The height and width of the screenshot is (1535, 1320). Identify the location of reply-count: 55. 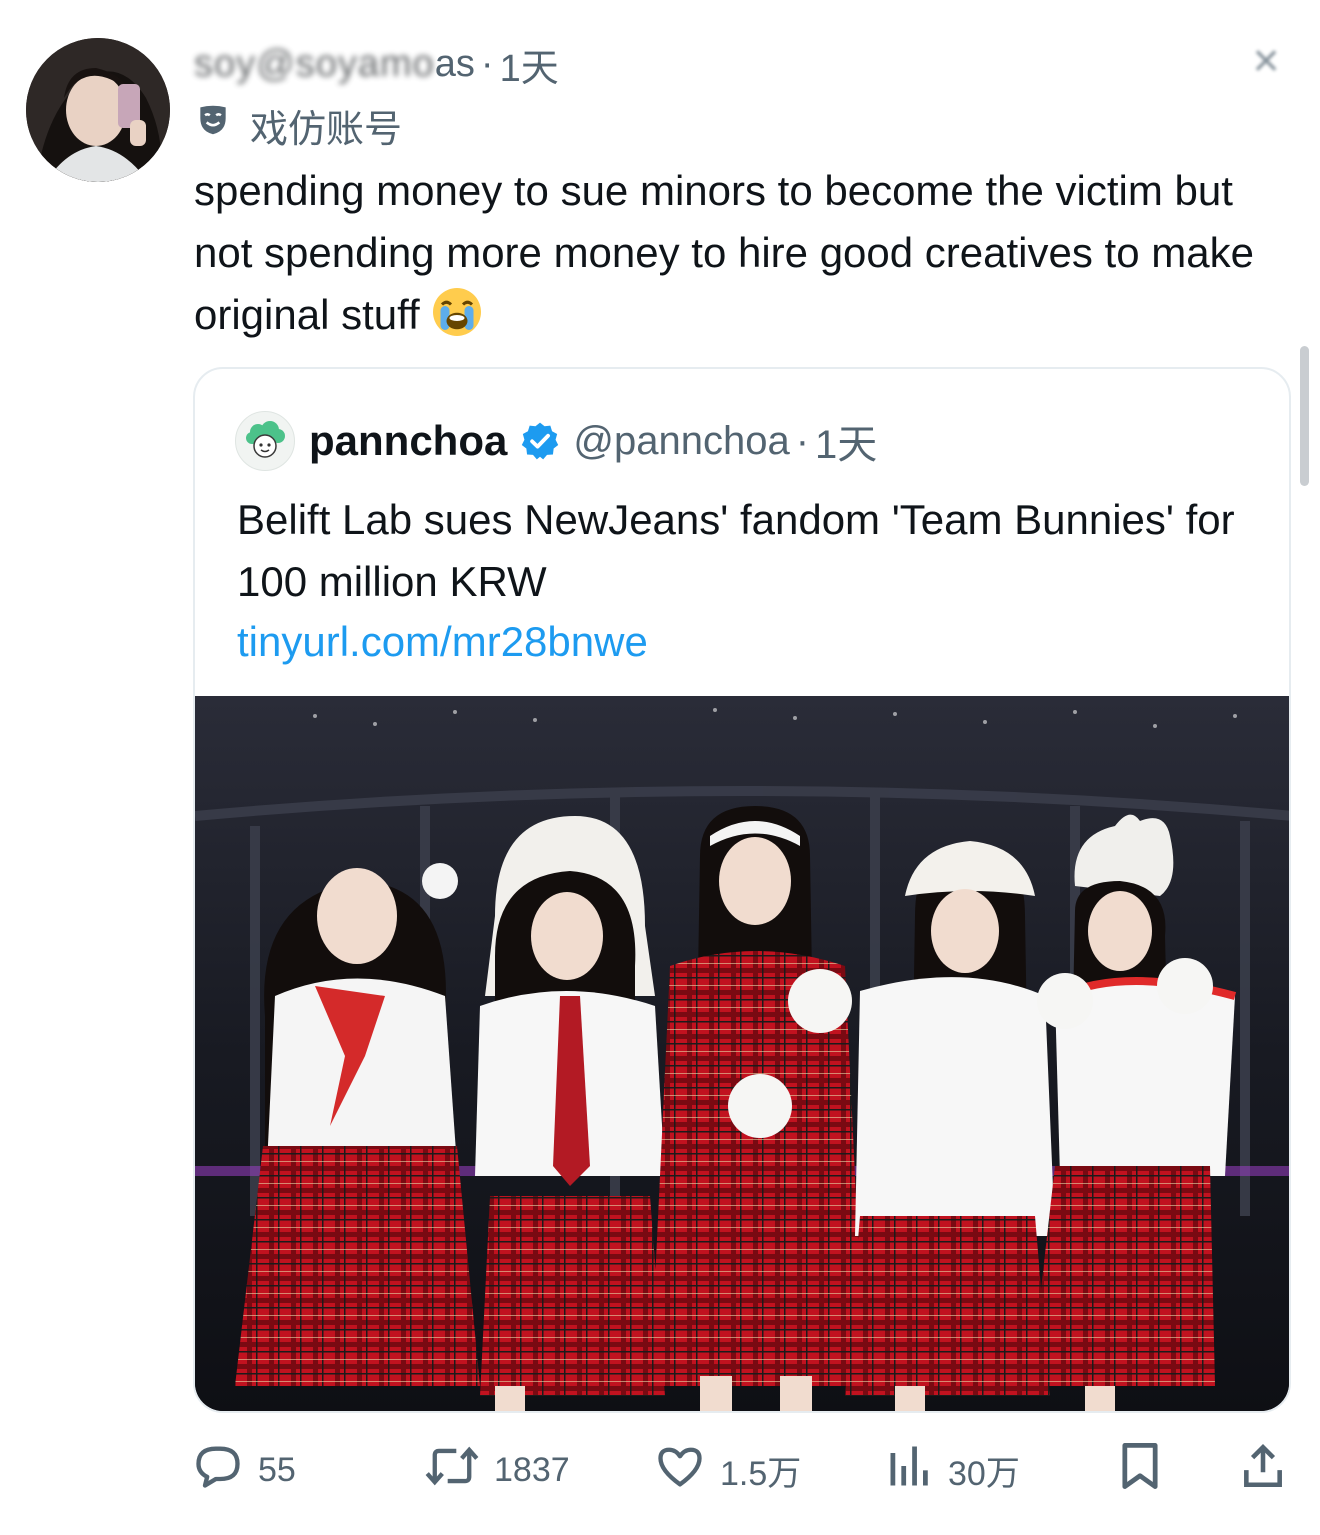
(277, 1469).